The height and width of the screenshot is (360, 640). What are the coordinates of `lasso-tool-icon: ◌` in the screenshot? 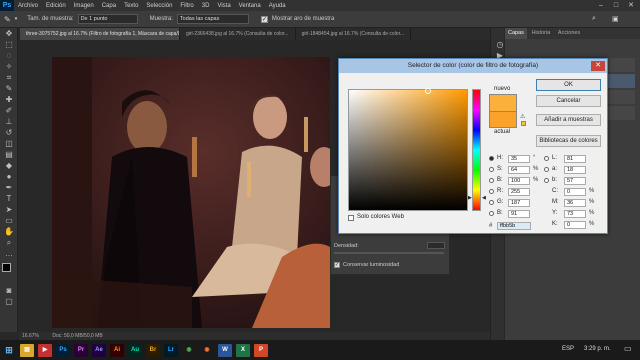 It's located at (9, 56).